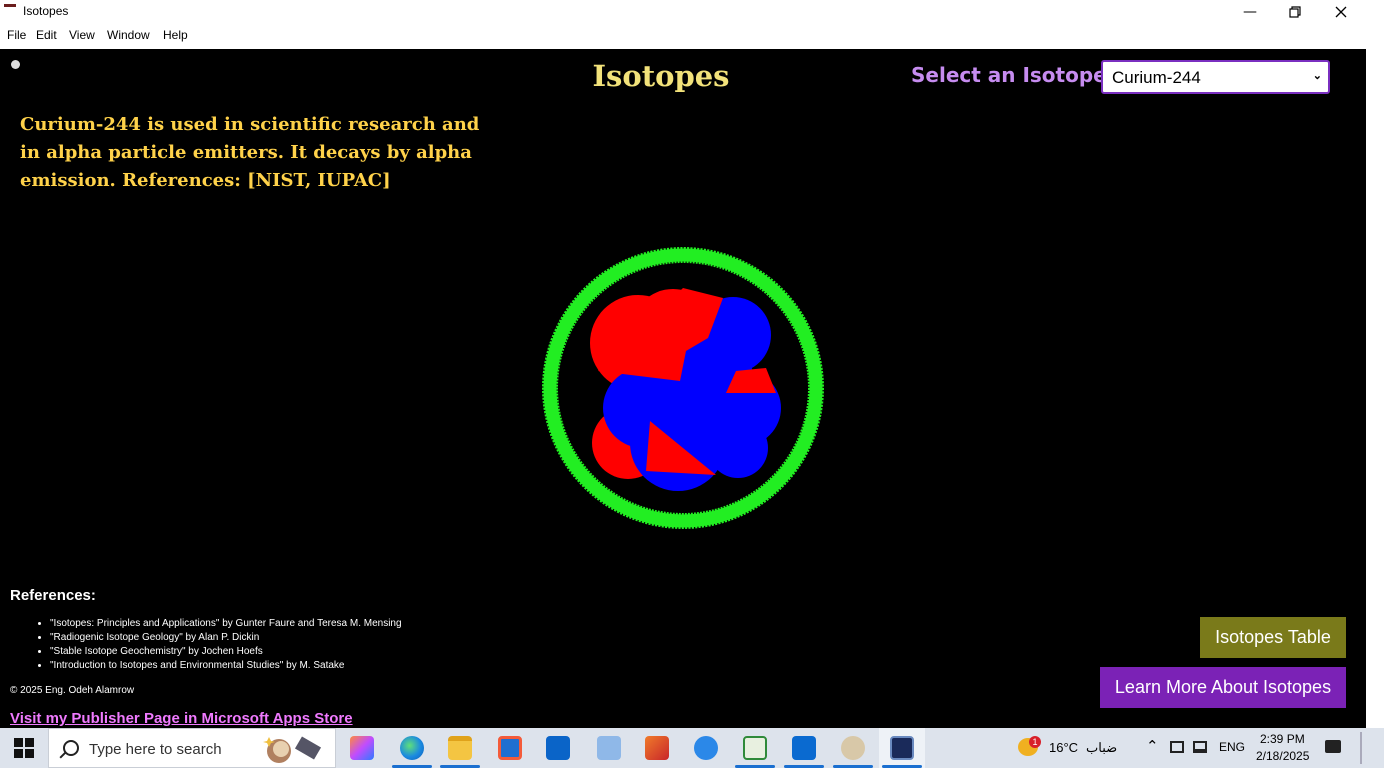  Describe the element at coordinates (1250, 12) in the screenshot. I see `minimize-icon: —` at that location.